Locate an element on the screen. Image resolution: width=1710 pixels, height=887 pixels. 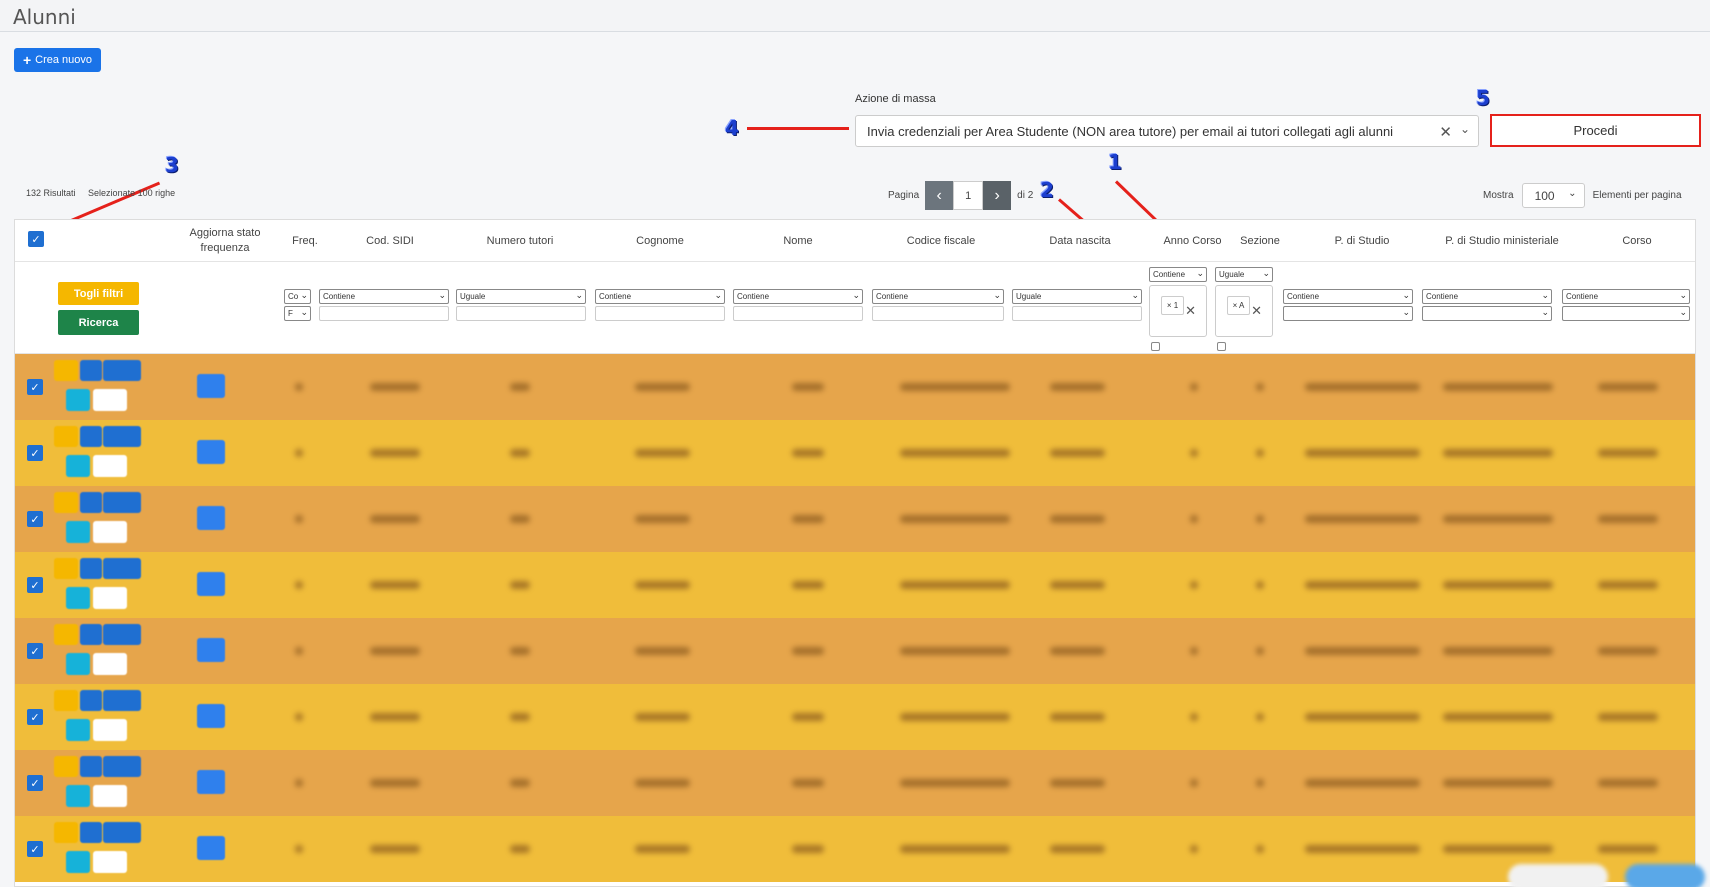
cod-sidi-filter-input is located at coordinates (384, 313).